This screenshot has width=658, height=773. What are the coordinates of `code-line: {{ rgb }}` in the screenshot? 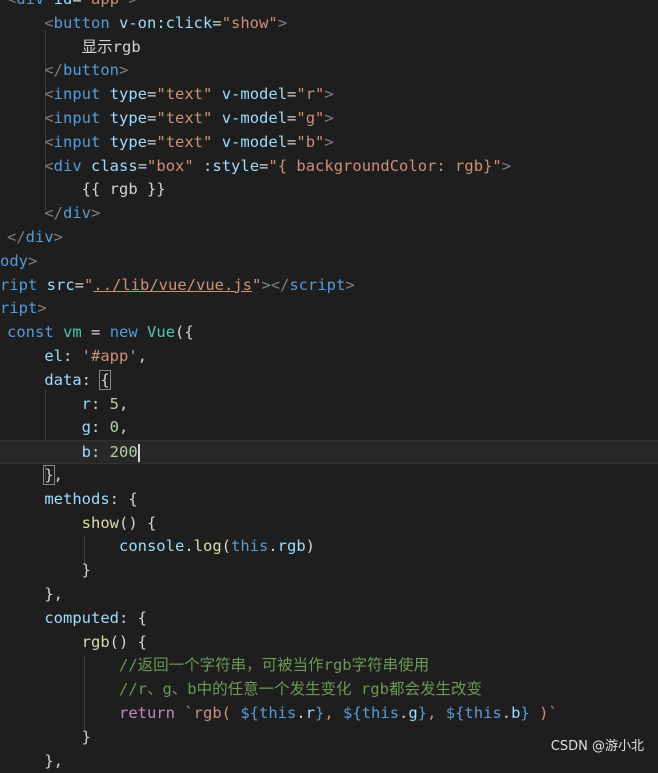 It's located at (329, 190).